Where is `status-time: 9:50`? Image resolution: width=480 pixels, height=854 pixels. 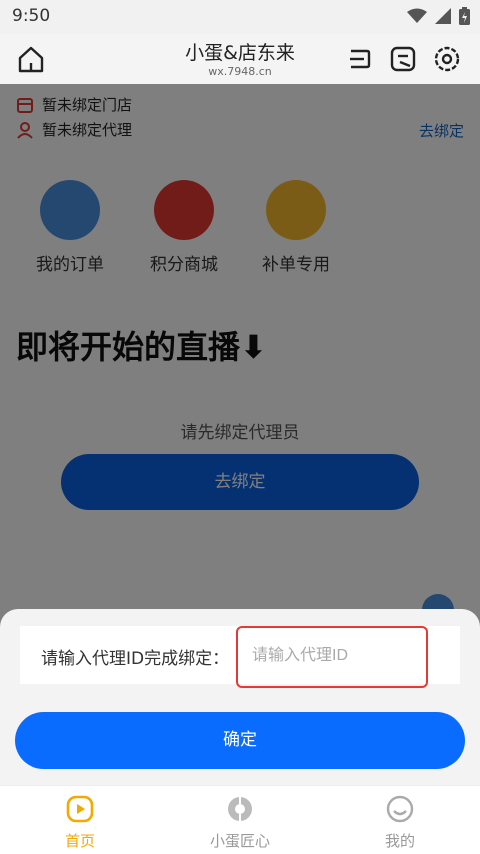 status-time: 9:50 is located at coordinates (31, 16).